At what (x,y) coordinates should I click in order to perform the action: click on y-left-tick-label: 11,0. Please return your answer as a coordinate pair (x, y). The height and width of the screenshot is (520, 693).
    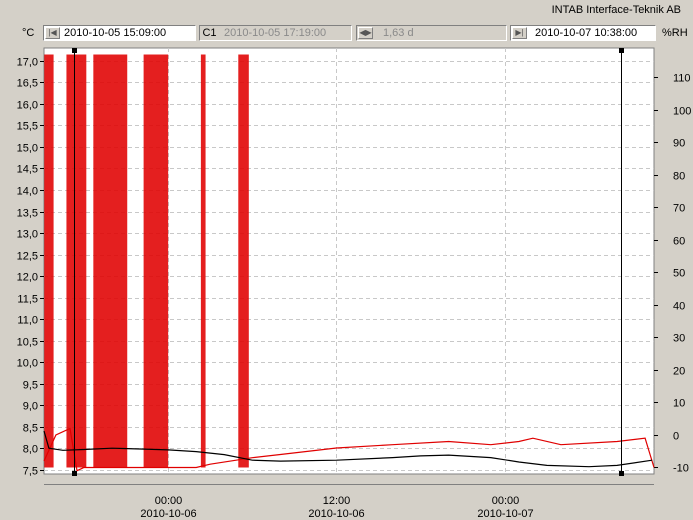
    Looking at the image, I should click on (27, 321).